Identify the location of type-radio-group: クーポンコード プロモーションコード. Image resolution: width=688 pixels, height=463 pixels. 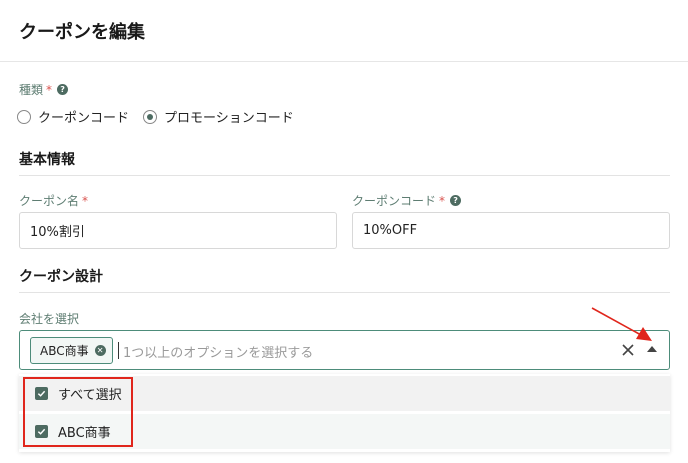
(162, 116).